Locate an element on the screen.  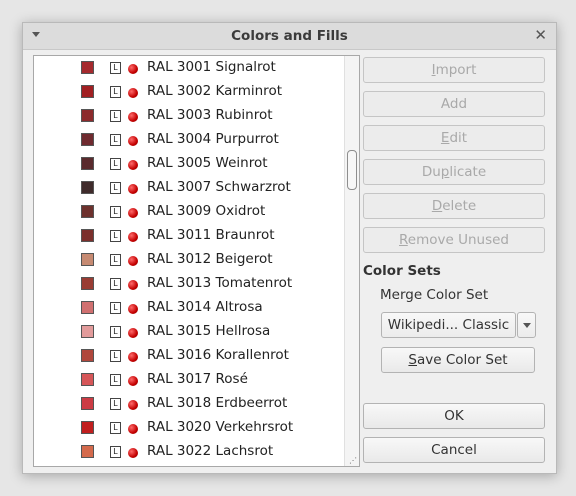
chevron-down-icon is located at coordinates (527, 325).